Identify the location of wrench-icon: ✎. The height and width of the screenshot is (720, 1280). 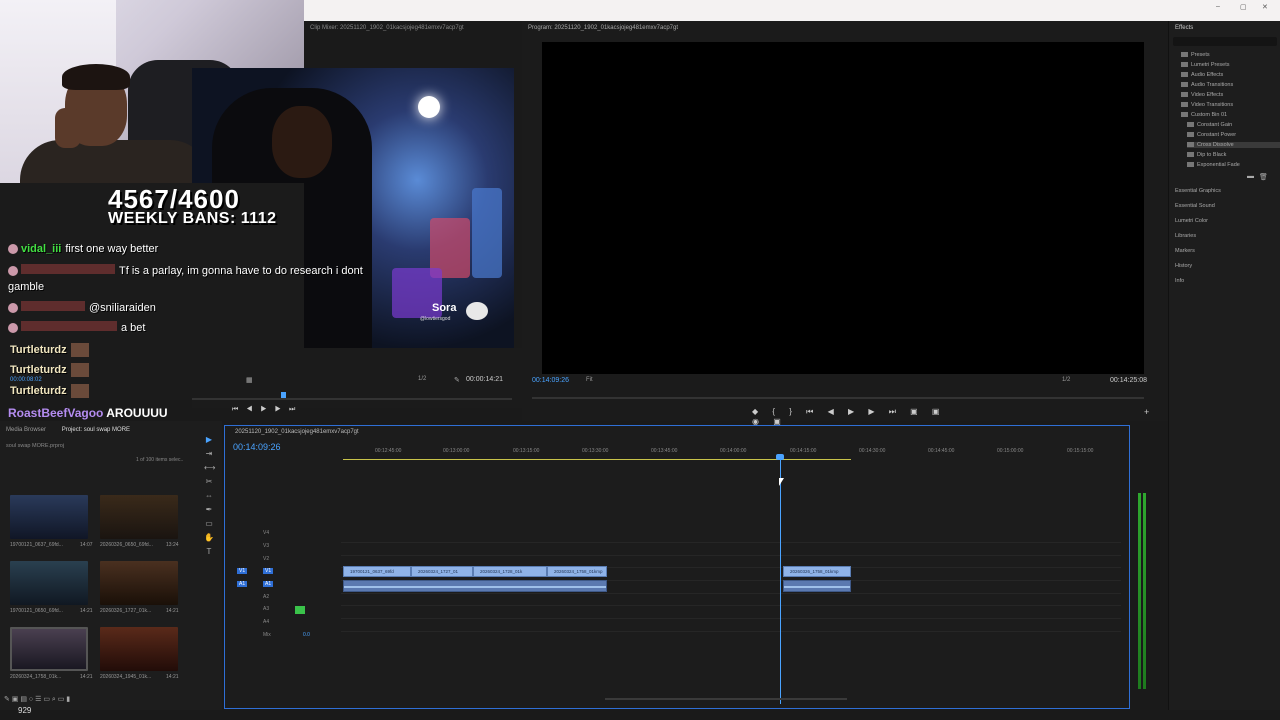
(457, 380).